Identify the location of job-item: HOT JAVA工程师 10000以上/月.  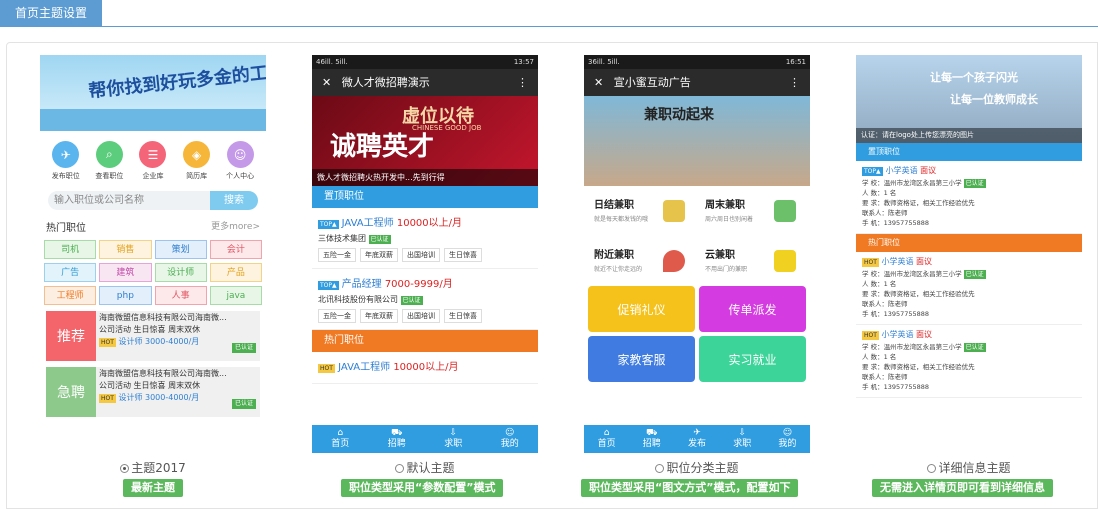
(425, 368).